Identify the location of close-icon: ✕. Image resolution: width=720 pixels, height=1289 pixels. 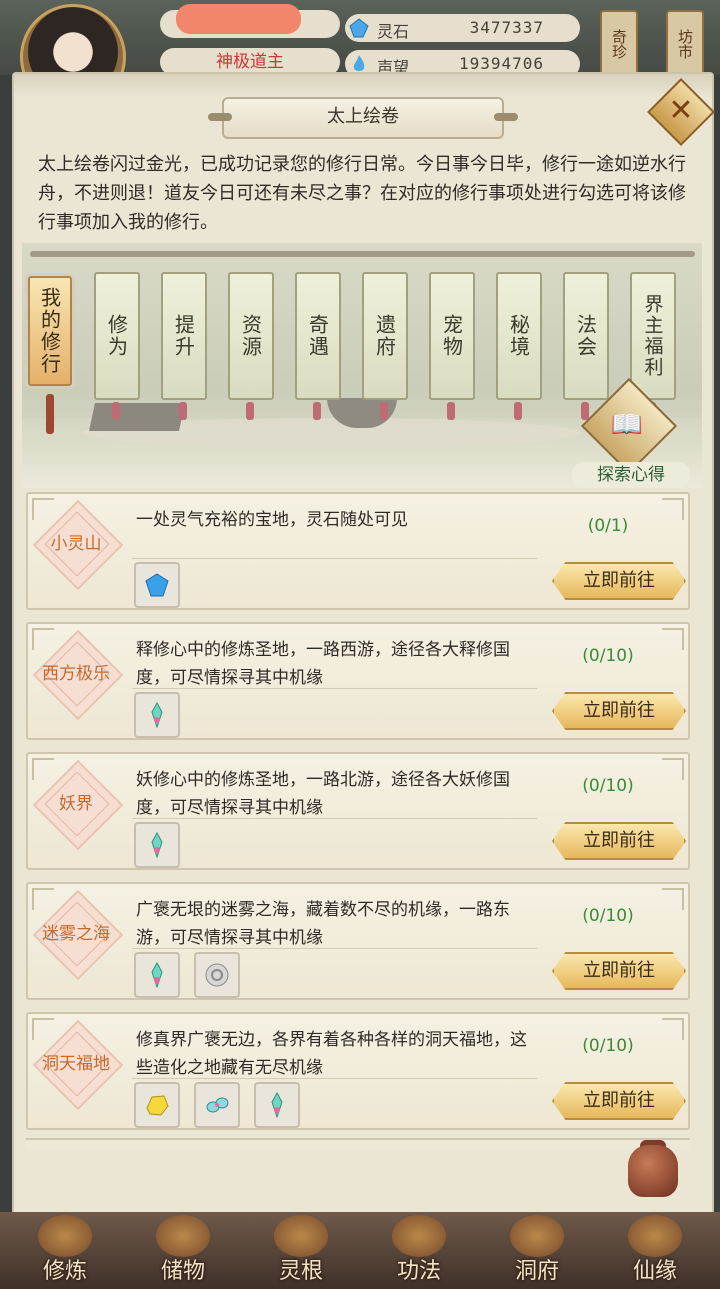
(681, 112).